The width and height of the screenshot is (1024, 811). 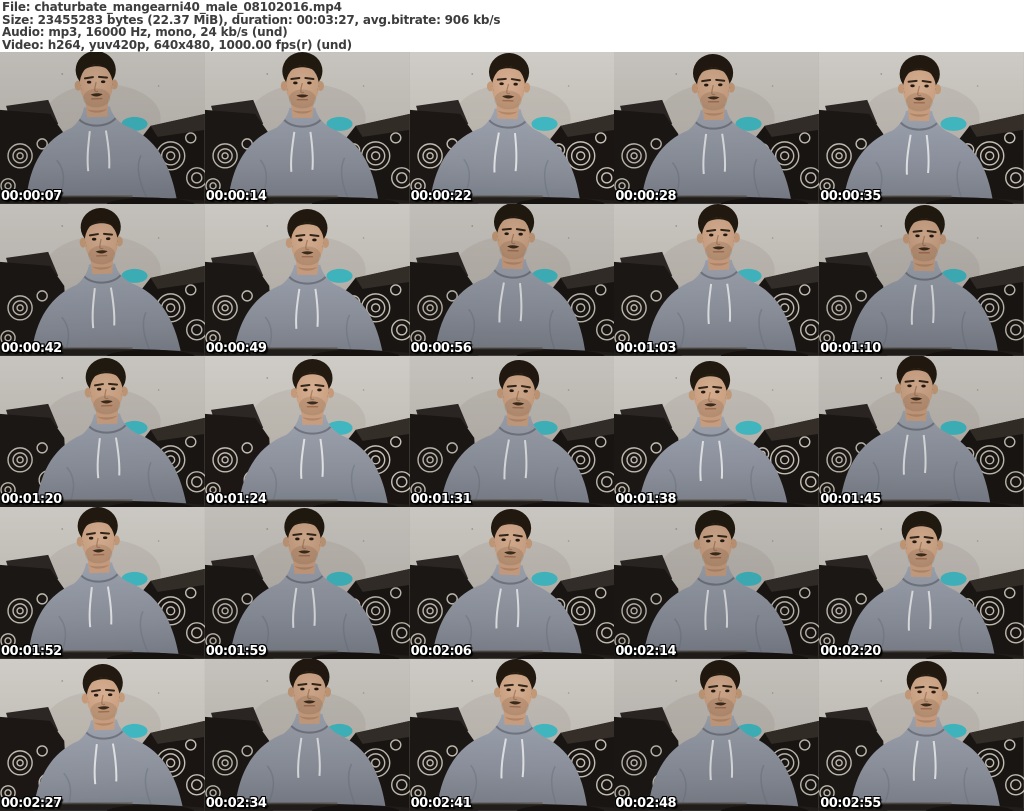 I want to click on video-thumbnail: 00:01:45, so click(x=921, y=431).